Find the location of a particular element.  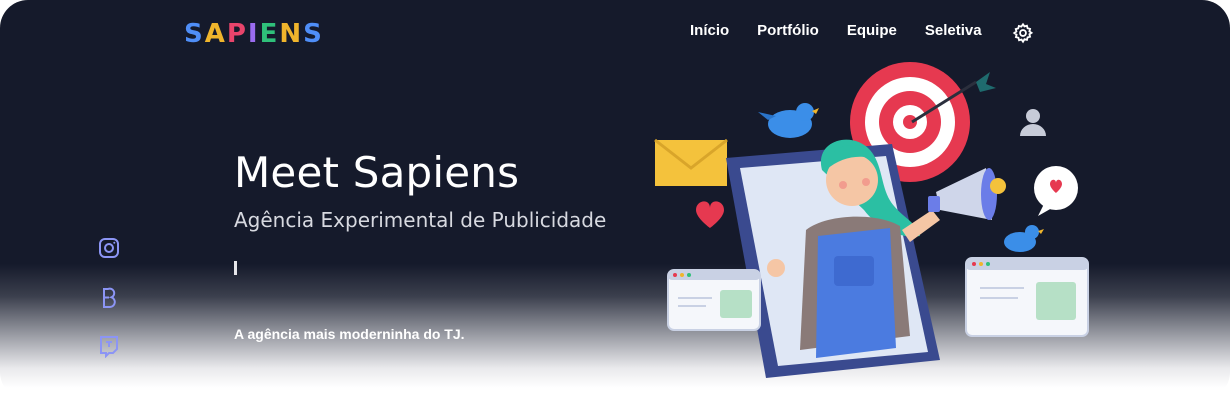

nav-link-portfolio: Portfólio is located at coordinates (788, 30).